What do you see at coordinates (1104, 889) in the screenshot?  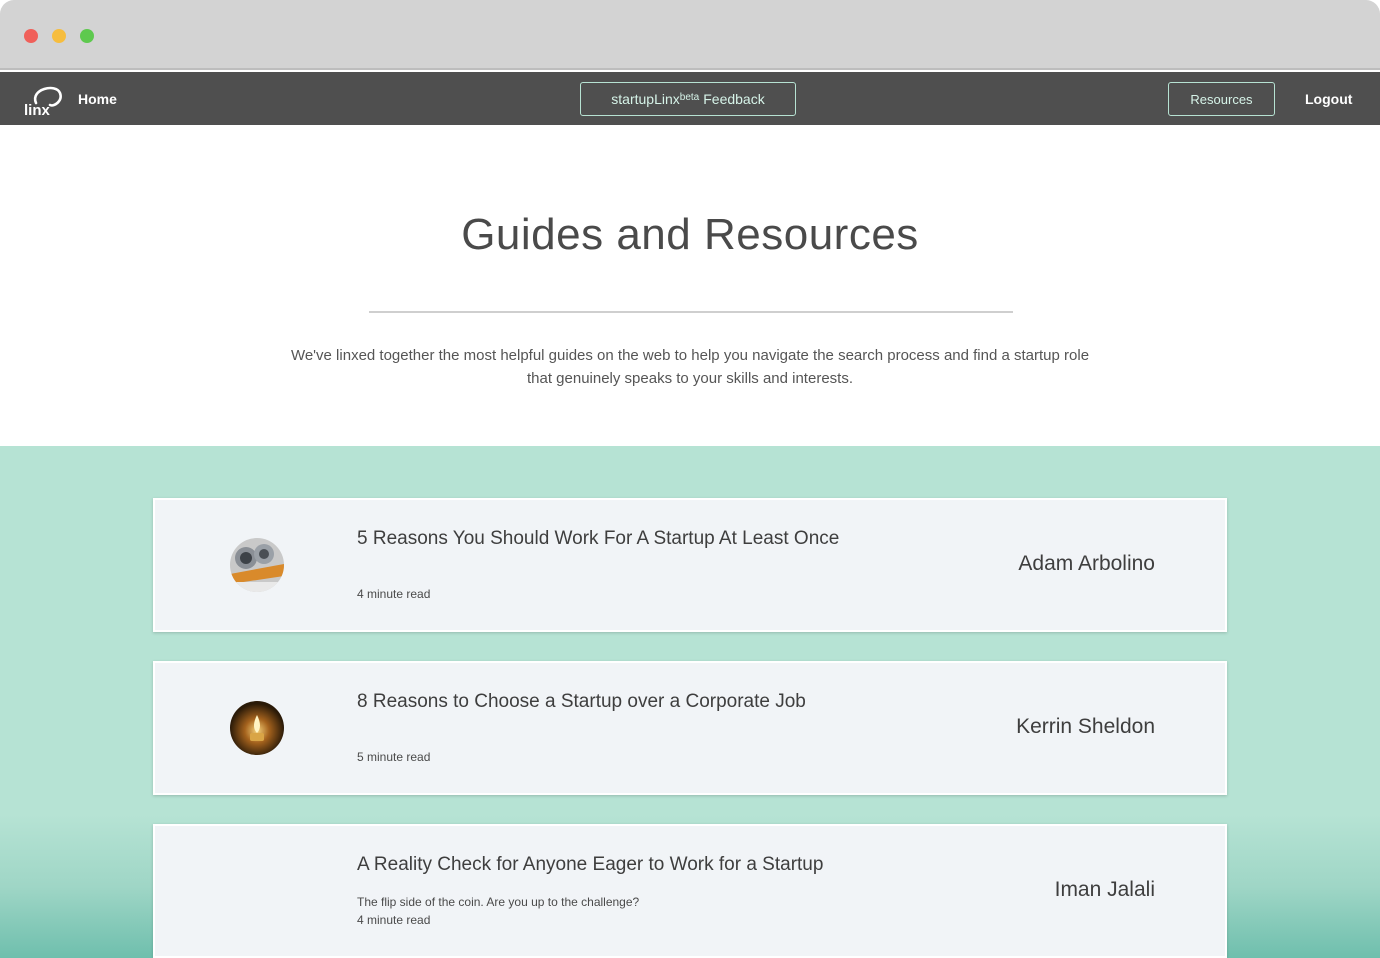 I see `resource-author: Iman Jalali` at bounding box center [1104, 889].